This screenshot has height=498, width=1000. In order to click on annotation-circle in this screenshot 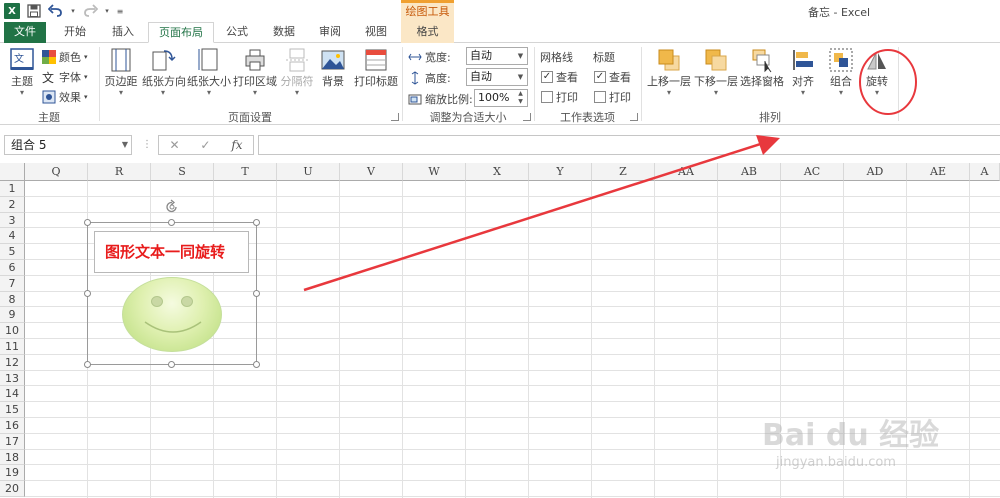, I will do `click(888, 82)`.